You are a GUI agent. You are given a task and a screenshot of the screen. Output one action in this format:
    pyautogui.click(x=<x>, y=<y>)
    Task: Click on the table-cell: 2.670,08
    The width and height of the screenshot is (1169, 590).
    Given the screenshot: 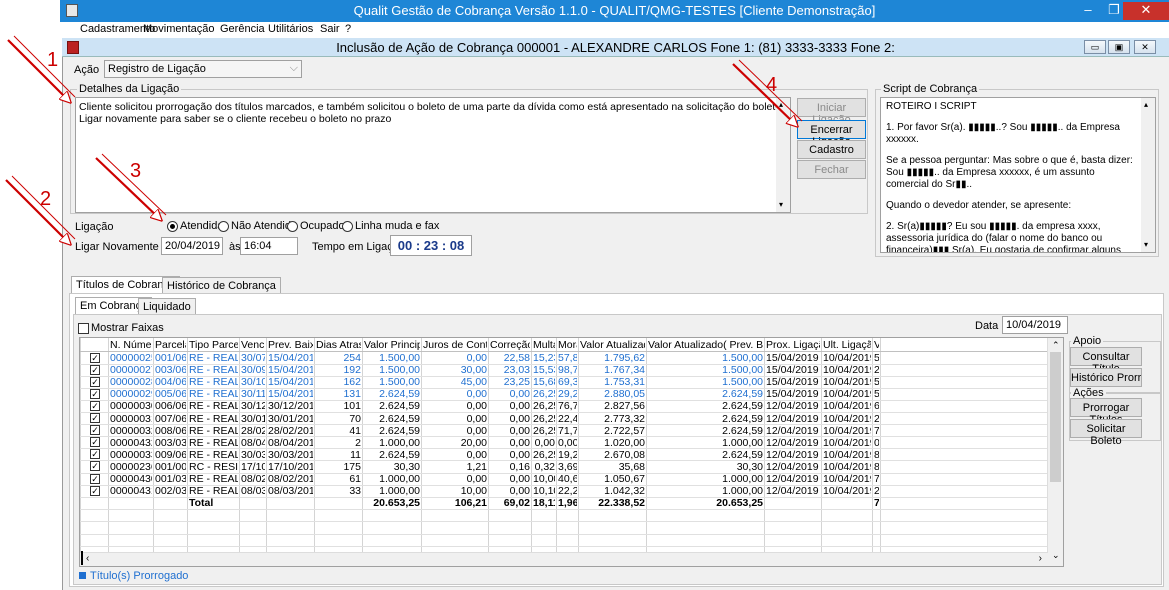 What is the action you would take?
    pyautogui.click(x=624, y=454)
    